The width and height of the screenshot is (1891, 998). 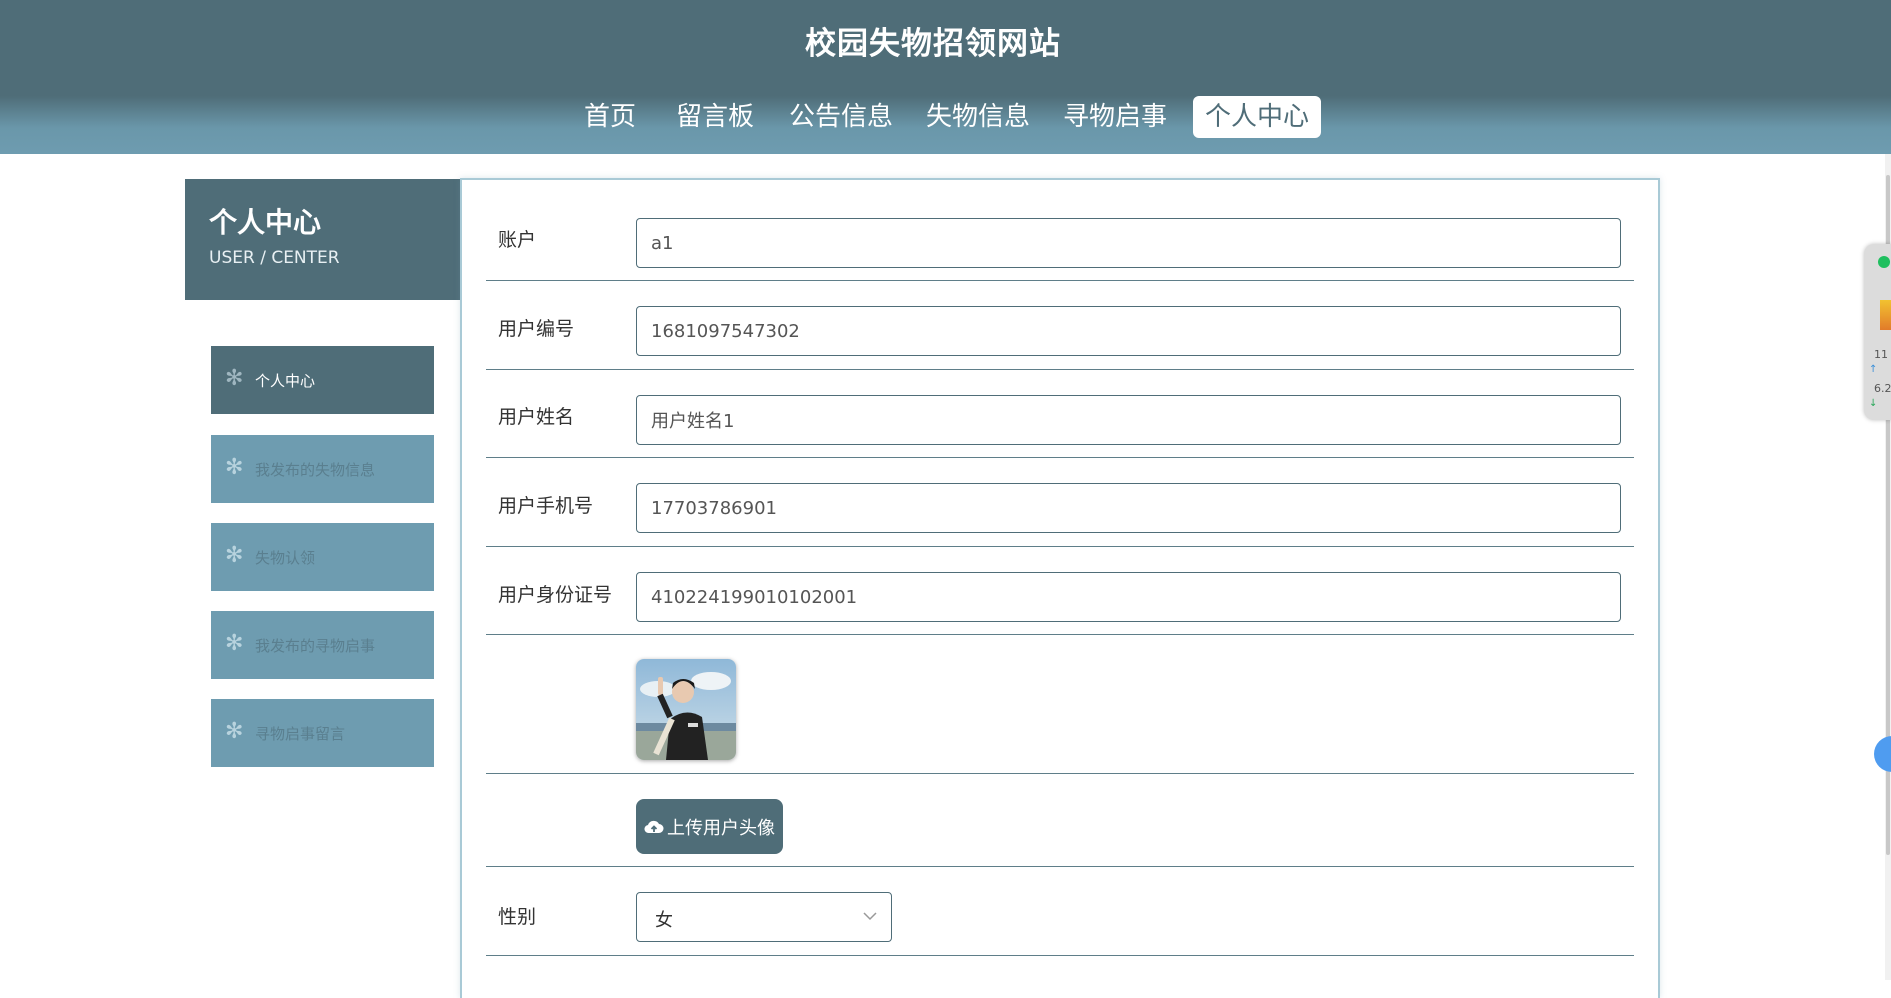 I want to click on id-card-label: 用户身份证号, so click(x=555, y=595).